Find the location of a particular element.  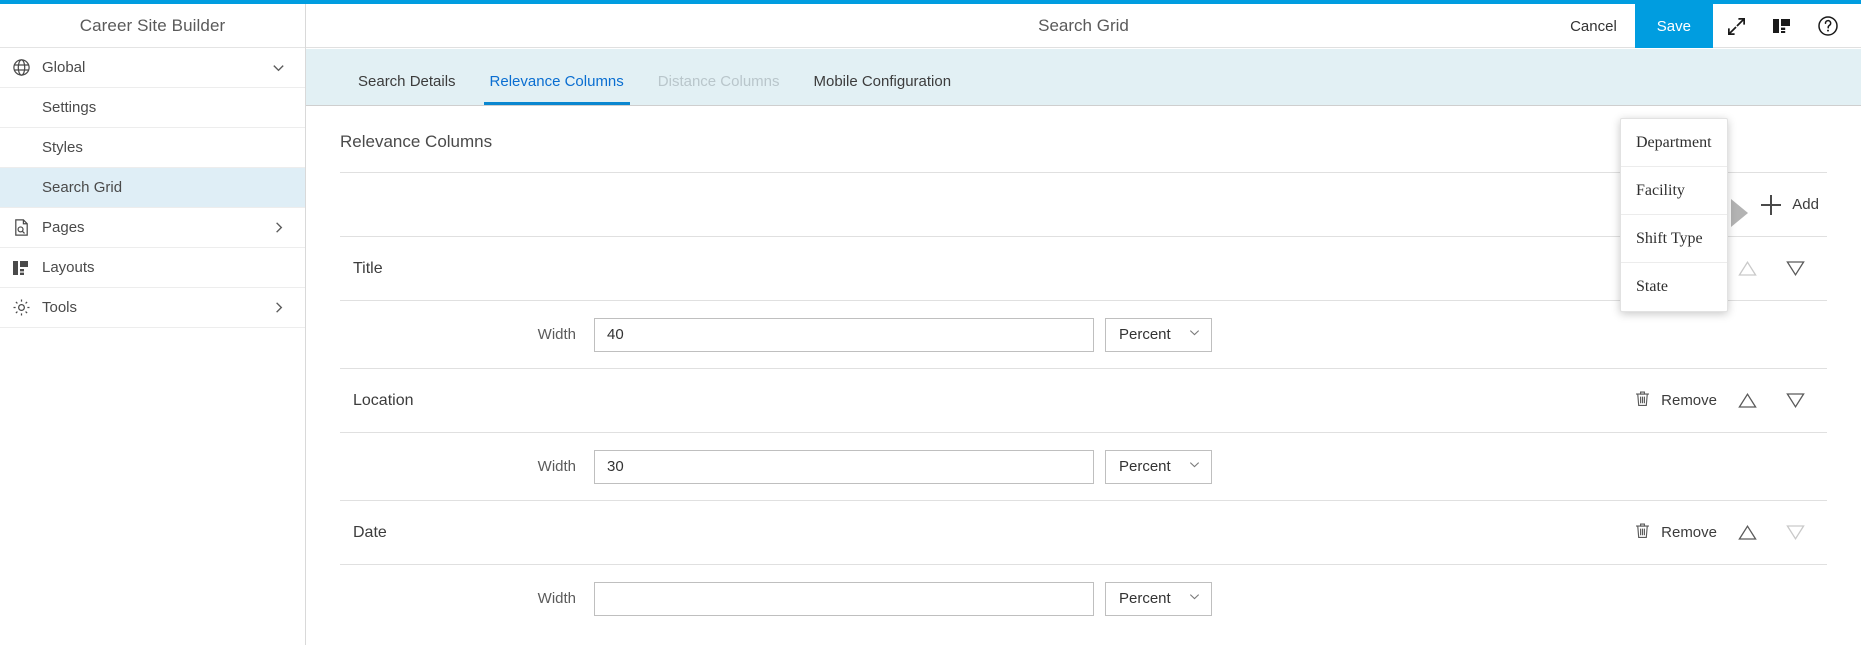

add-column-dropdown-menu: Department Facility Shift Type State is located at coordinates (1674, 215).